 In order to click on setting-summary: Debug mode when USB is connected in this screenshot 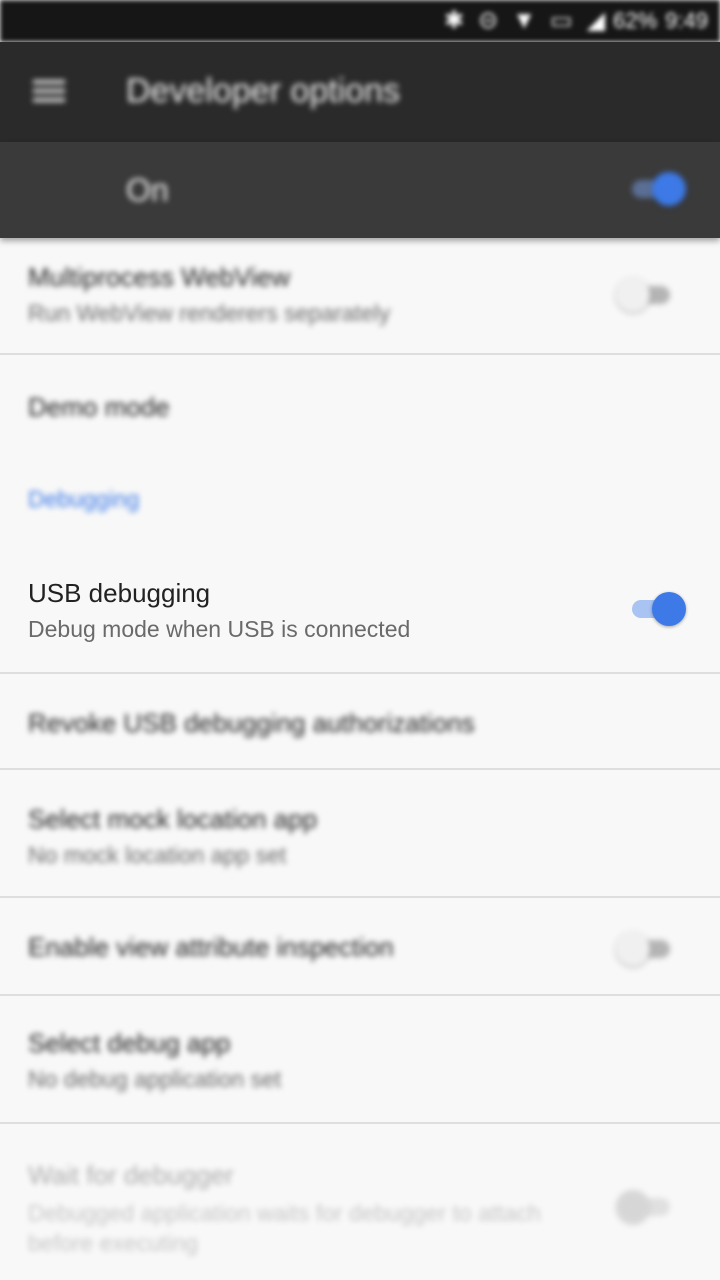, I will do `click(219, 629)`.